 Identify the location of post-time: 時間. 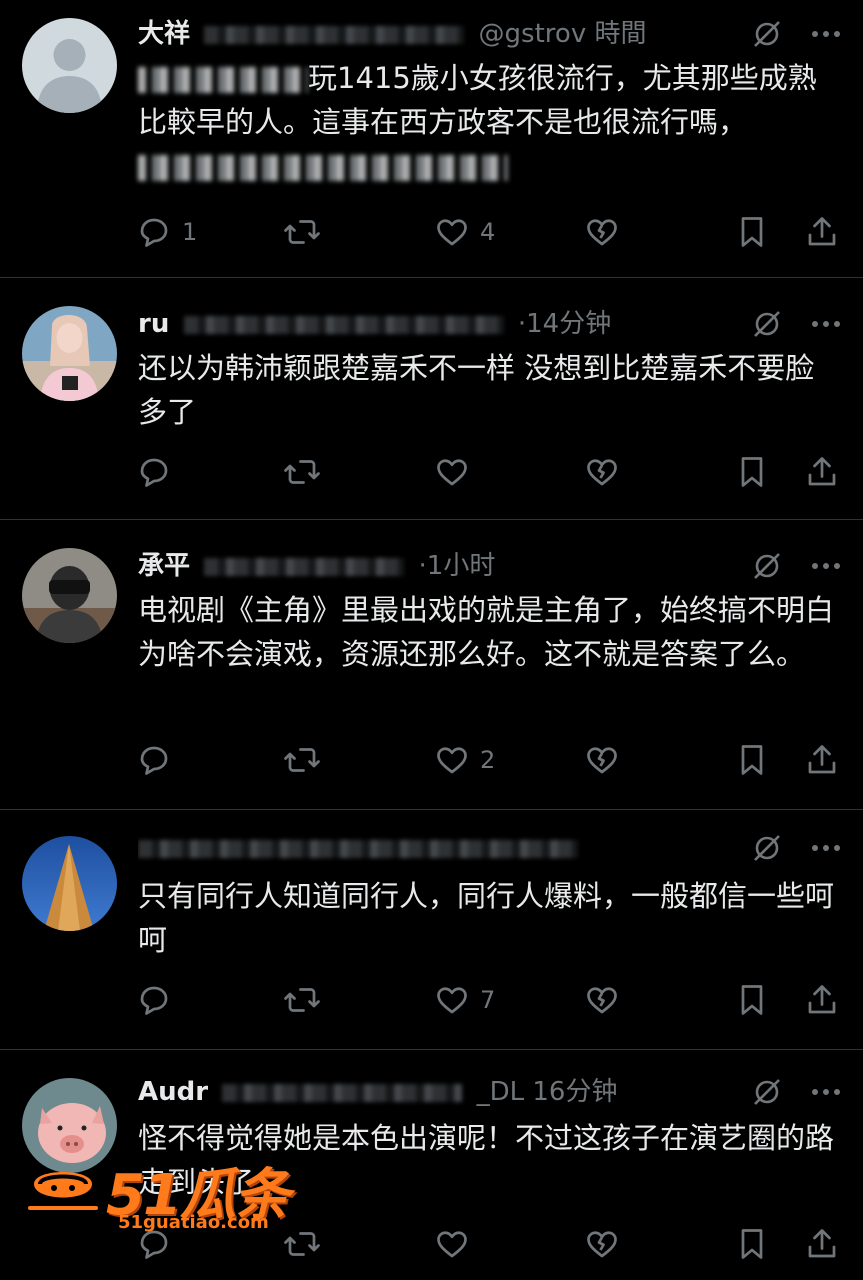
(620, 34).